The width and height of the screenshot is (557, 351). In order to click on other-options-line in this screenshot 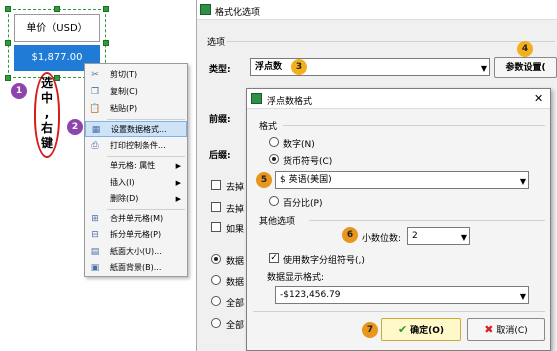, I will do `click(427, 220)`.